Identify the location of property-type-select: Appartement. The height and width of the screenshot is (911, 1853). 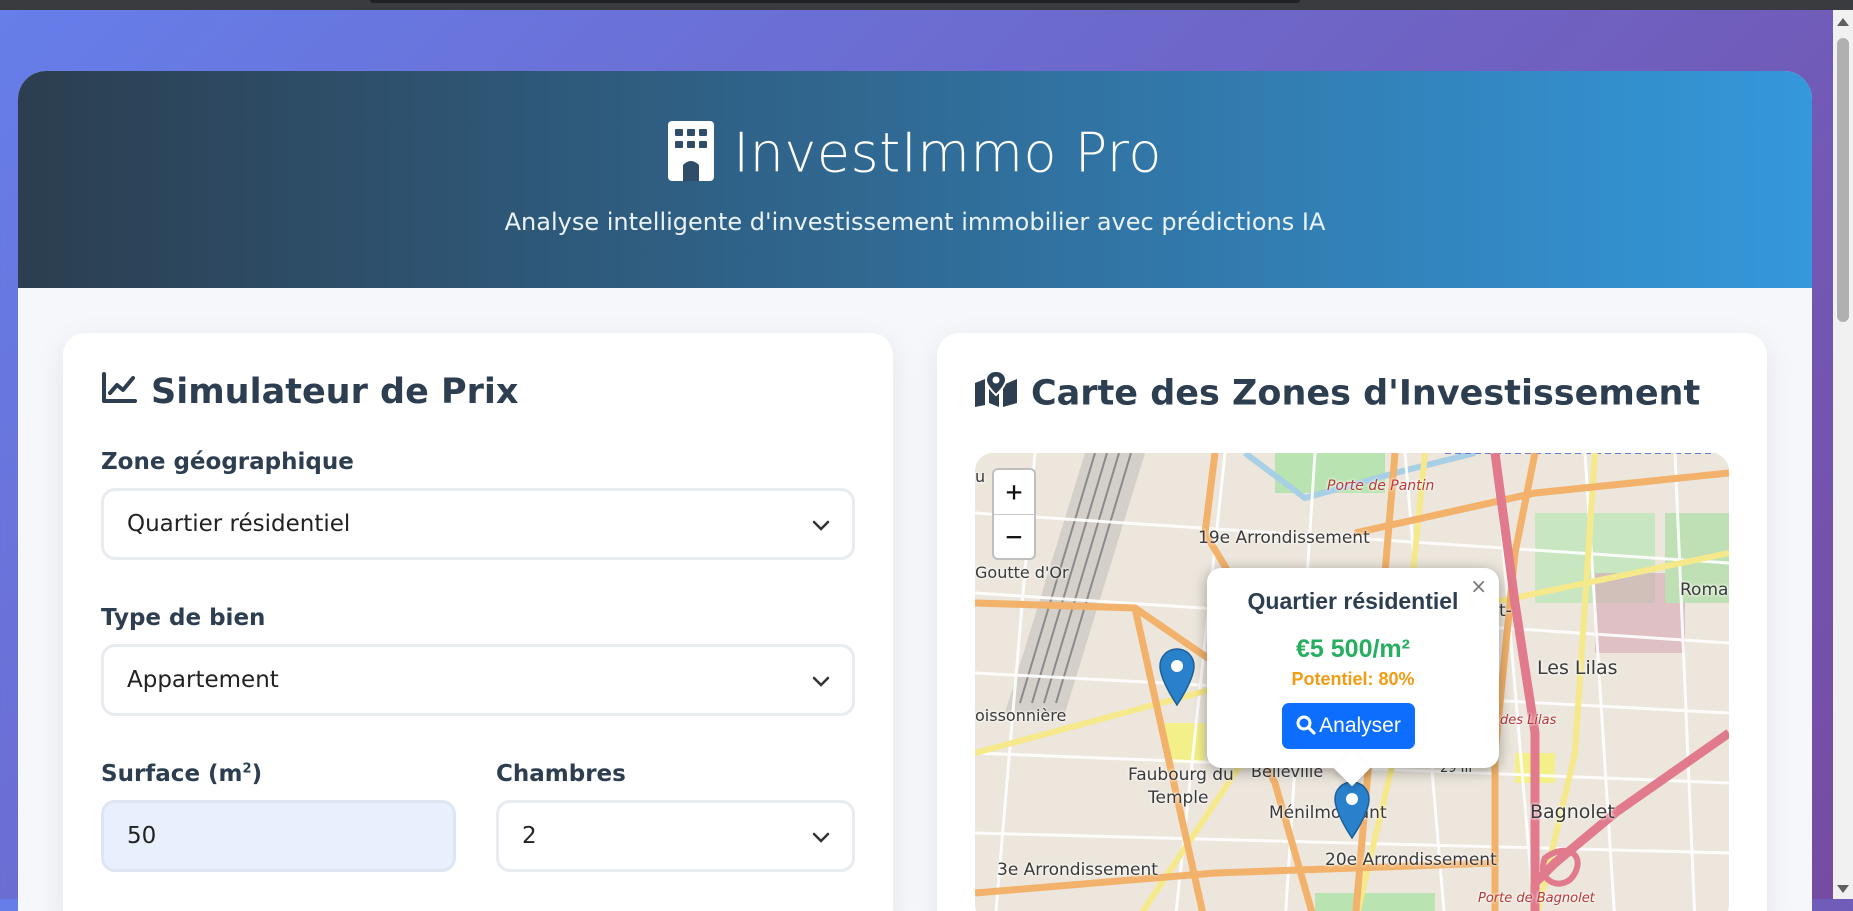
(478, 680).